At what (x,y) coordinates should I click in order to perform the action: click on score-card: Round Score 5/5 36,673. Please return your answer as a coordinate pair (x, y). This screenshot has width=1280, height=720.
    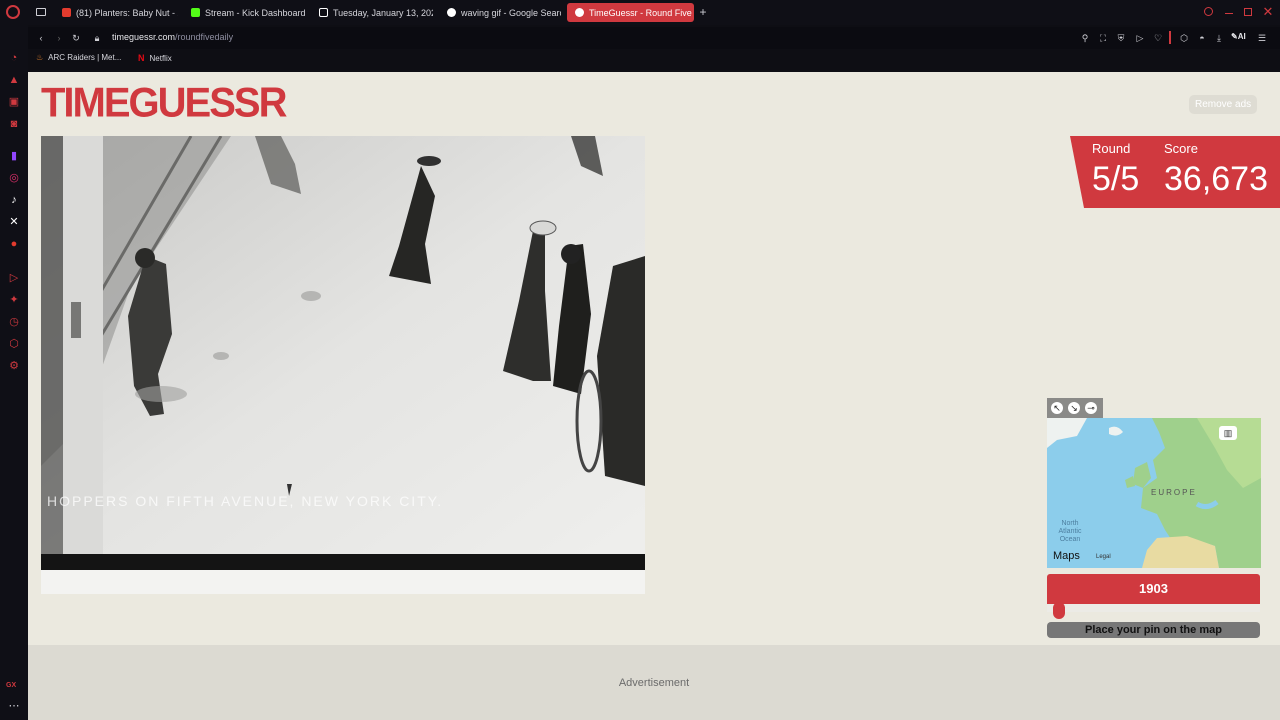
    Looking at the image, I should click on (1175, 172).